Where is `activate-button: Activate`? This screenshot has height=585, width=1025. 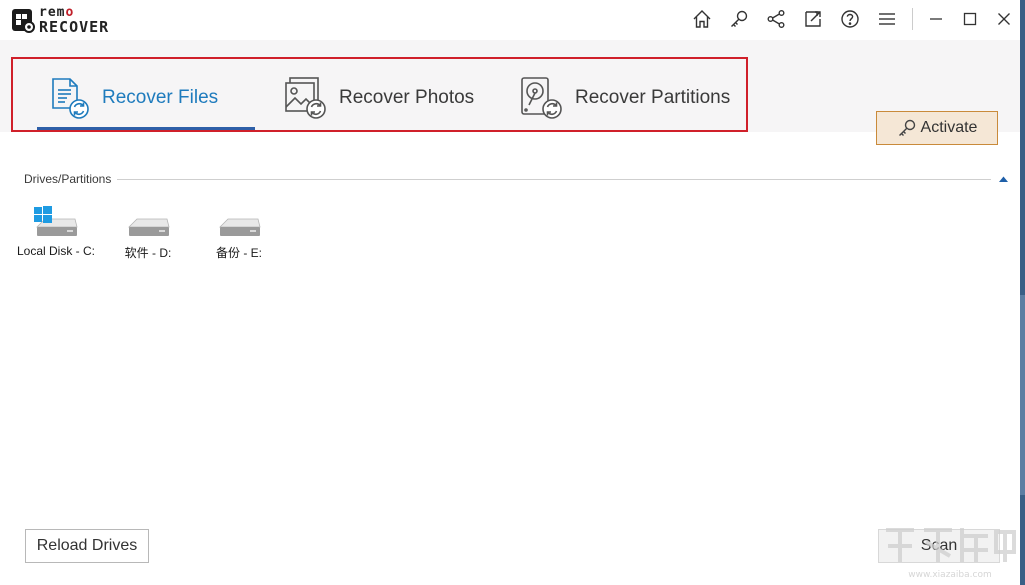
activate-button: Activate is located at coordinates (937, 128).